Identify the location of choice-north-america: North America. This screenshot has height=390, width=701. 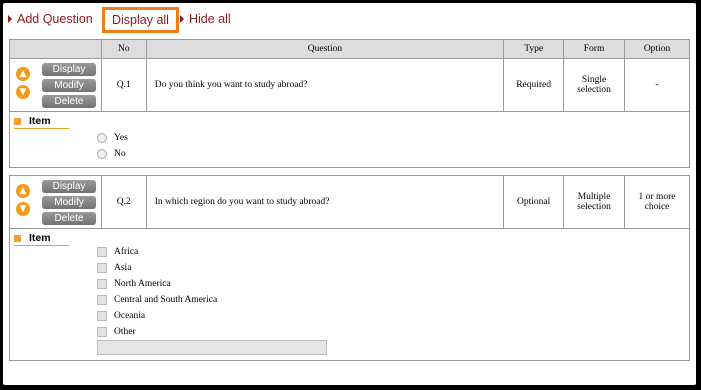
(157, 284).